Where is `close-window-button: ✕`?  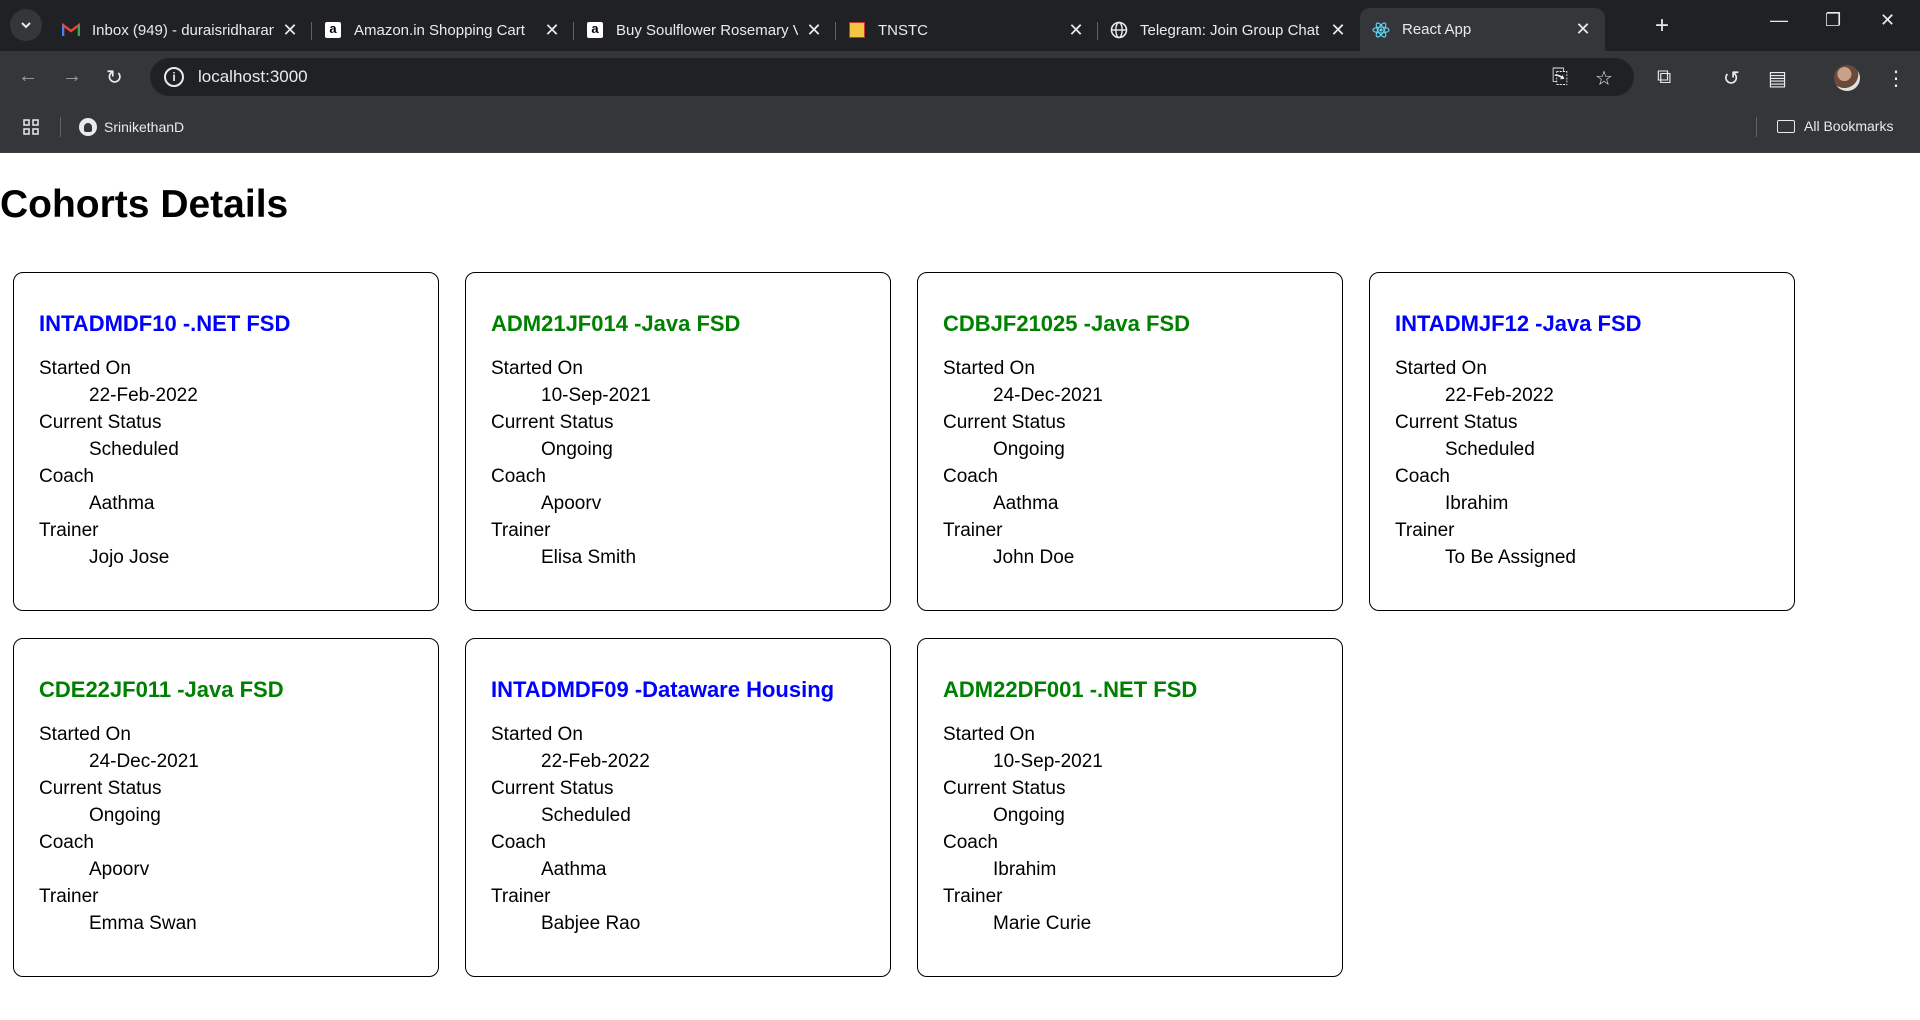
close-window-button: ✕ is located at coordinates (1887, 20).